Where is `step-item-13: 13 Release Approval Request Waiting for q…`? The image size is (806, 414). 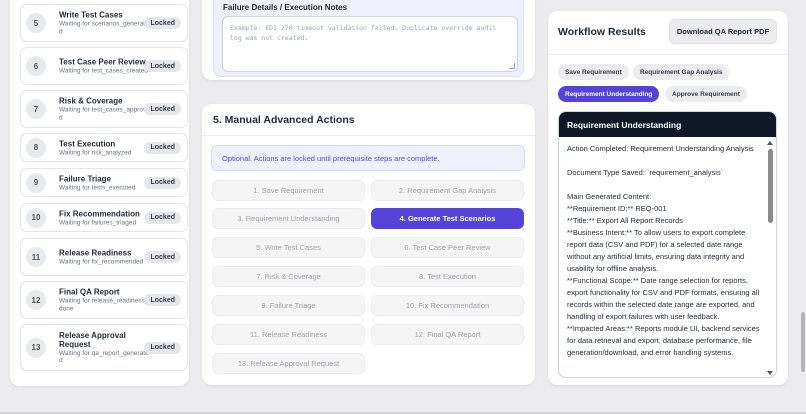
step-item-13: 13 Release Approval Request Waiting for q… is located at coordinates (104, 347).